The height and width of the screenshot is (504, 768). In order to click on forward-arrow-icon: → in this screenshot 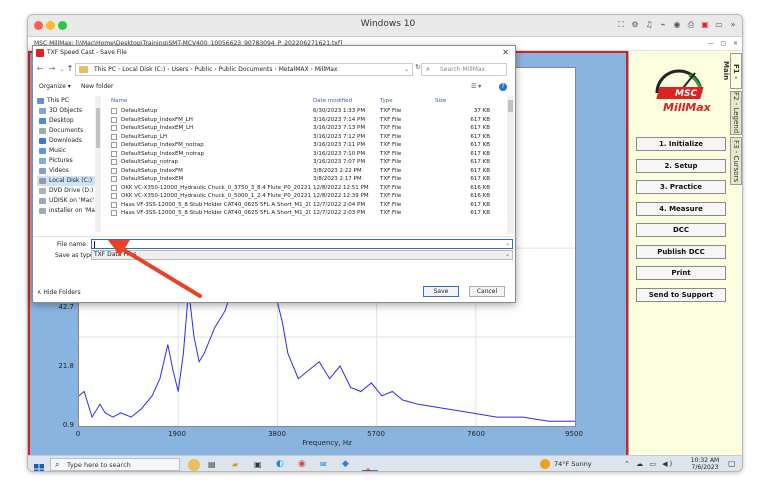, I will do `click(52, 68)`.